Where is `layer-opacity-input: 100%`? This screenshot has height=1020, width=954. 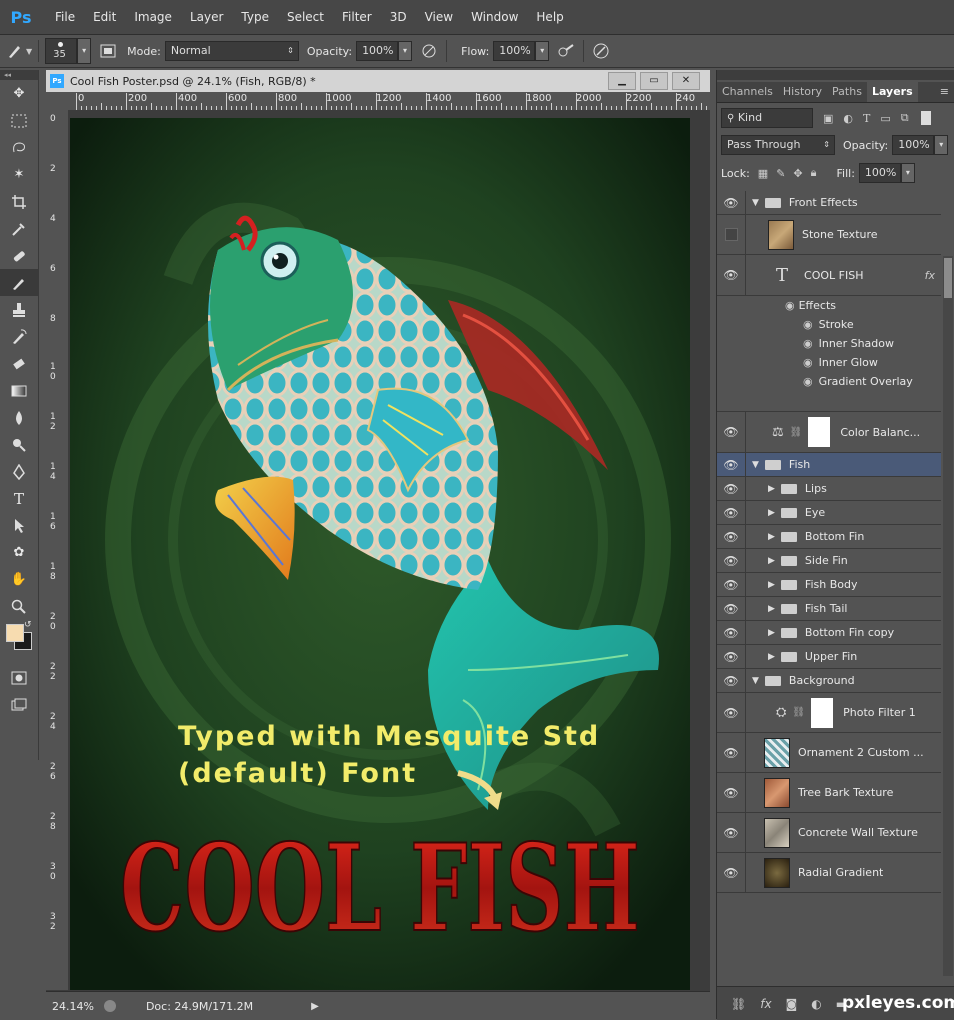 layer-opacity-input: 100% is located at coordinates (913, 145).